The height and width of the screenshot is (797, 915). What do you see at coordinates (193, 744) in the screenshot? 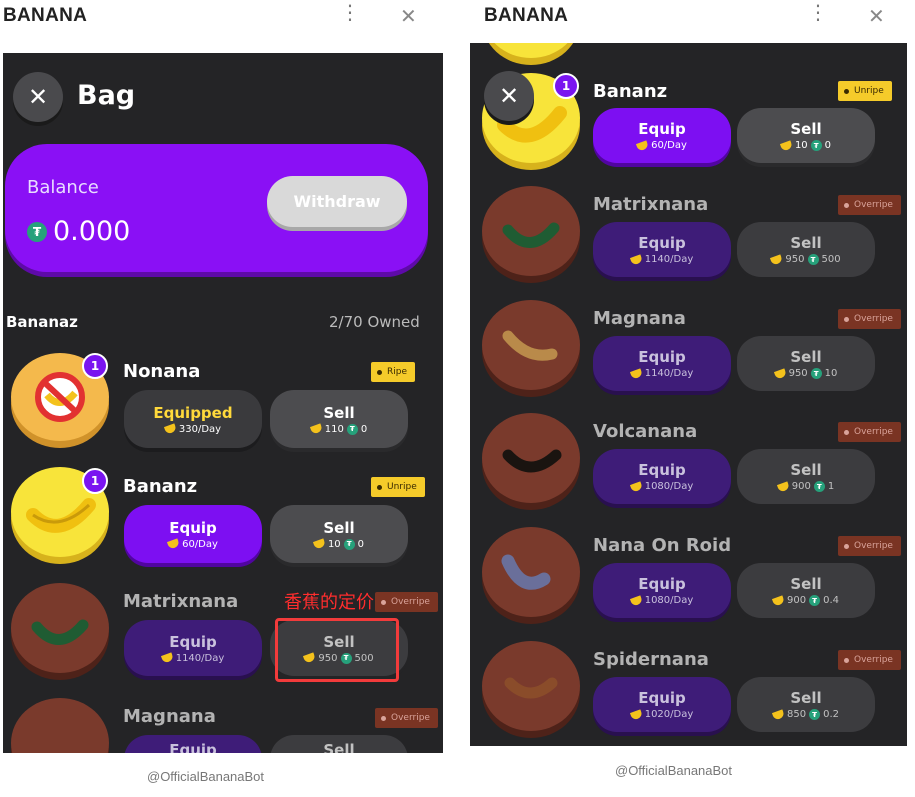
I see `equip-button: Equip` at bounding box center [193, 744].